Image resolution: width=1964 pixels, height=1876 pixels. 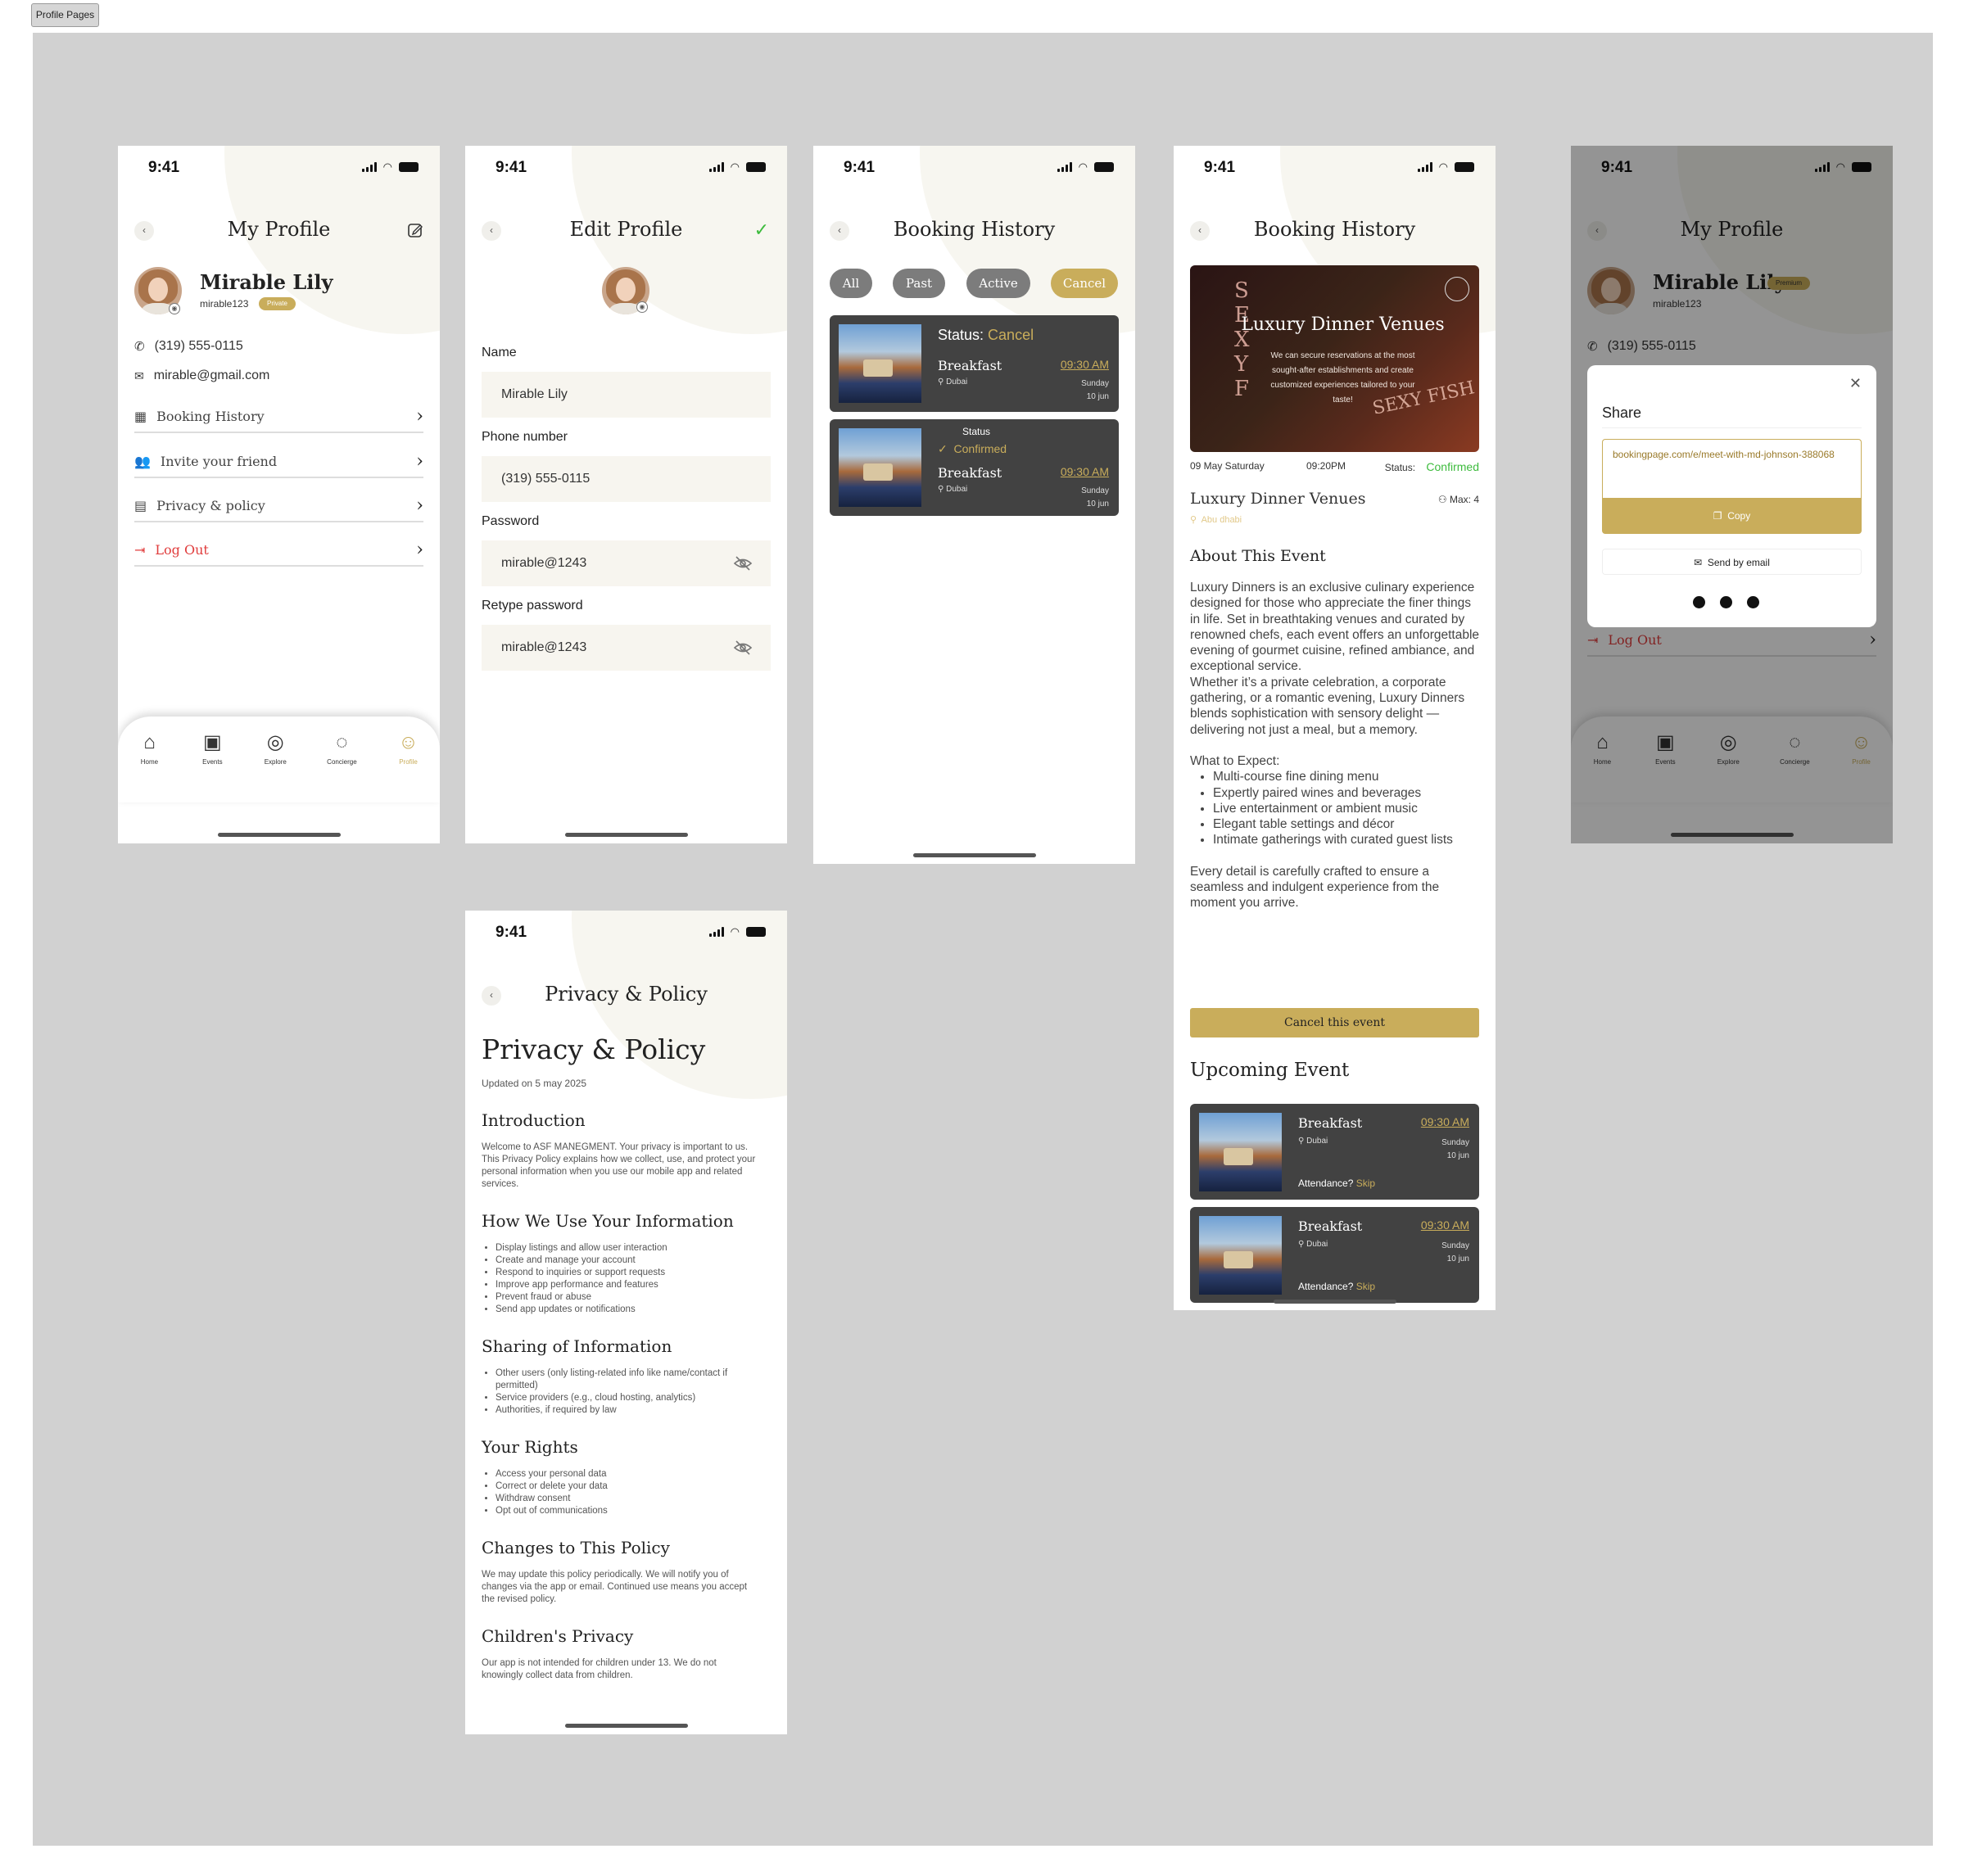 I want to click on phone-row: ✆ (319) 555-0115, so click(x=188, y=346).